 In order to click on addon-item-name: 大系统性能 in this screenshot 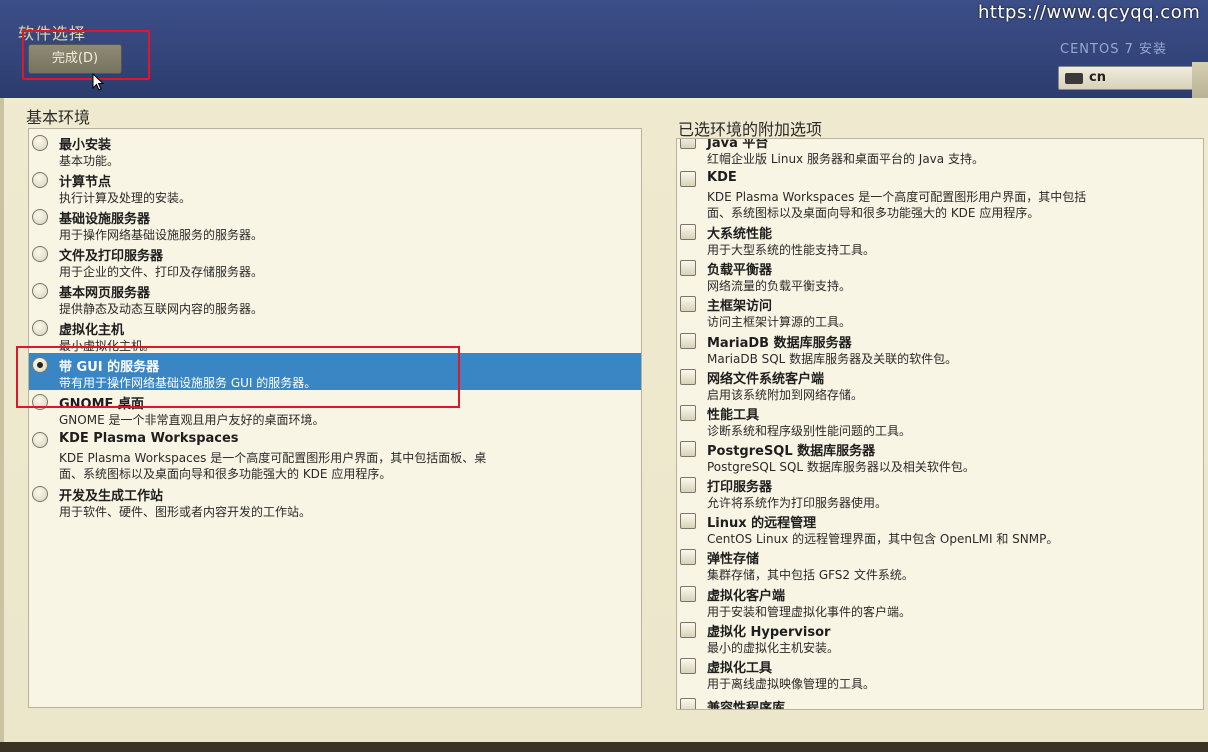, I will do `click(740, 234)`.